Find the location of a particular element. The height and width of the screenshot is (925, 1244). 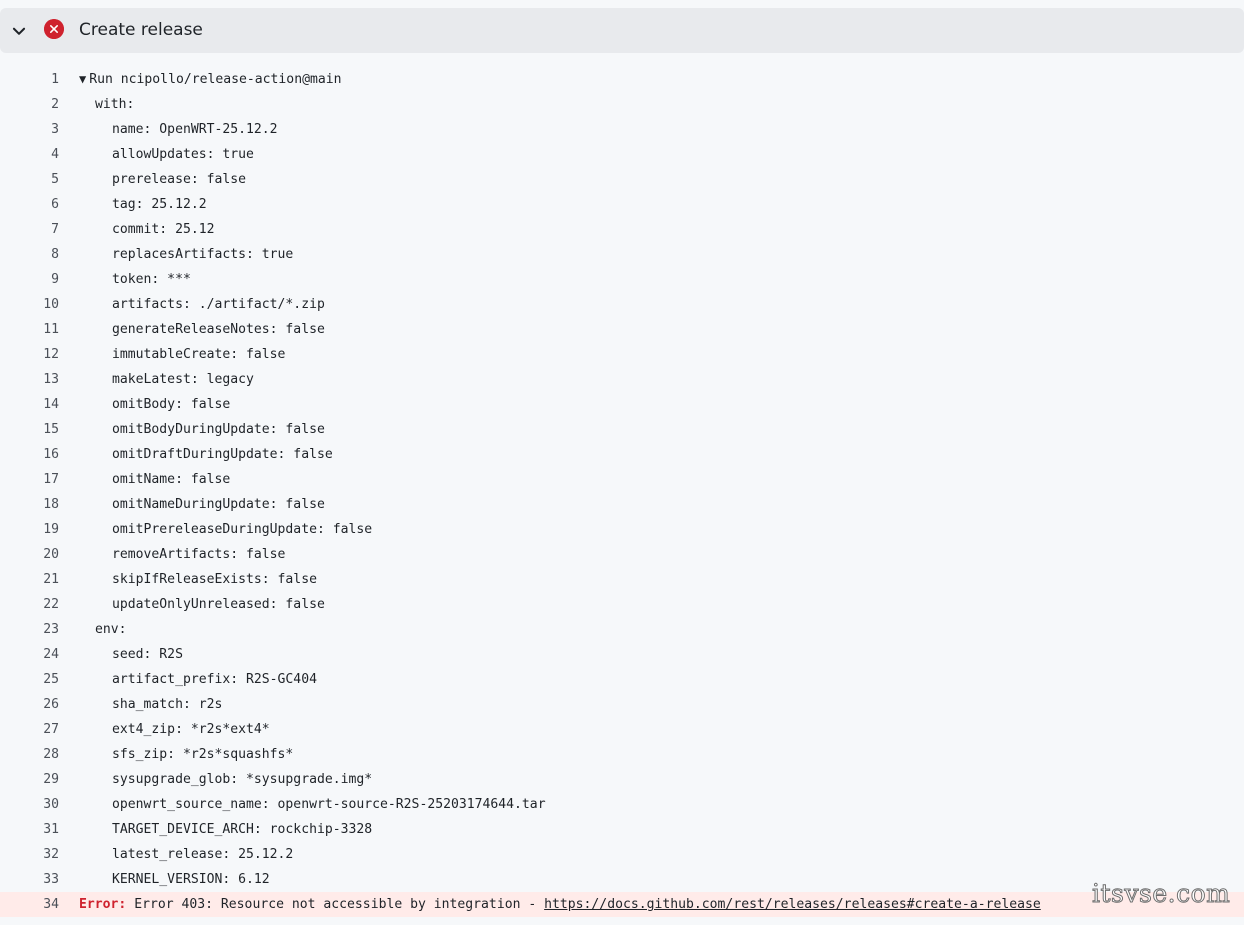

line-number: 3 is located at coordinates (29, 129).